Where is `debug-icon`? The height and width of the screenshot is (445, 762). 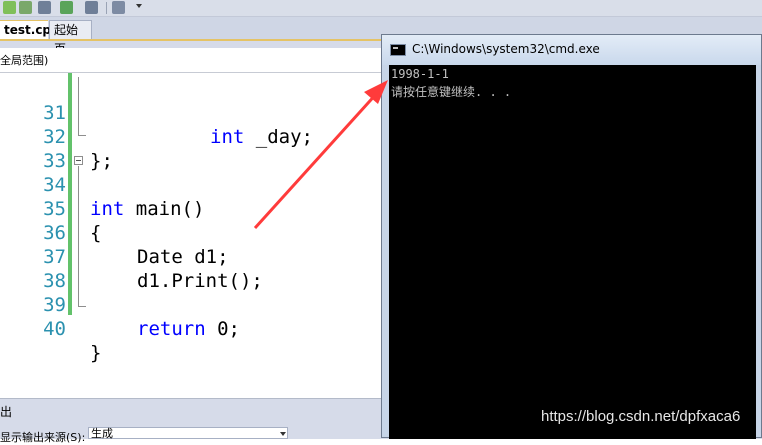 debug-icon is located at coordinates (9, 7).